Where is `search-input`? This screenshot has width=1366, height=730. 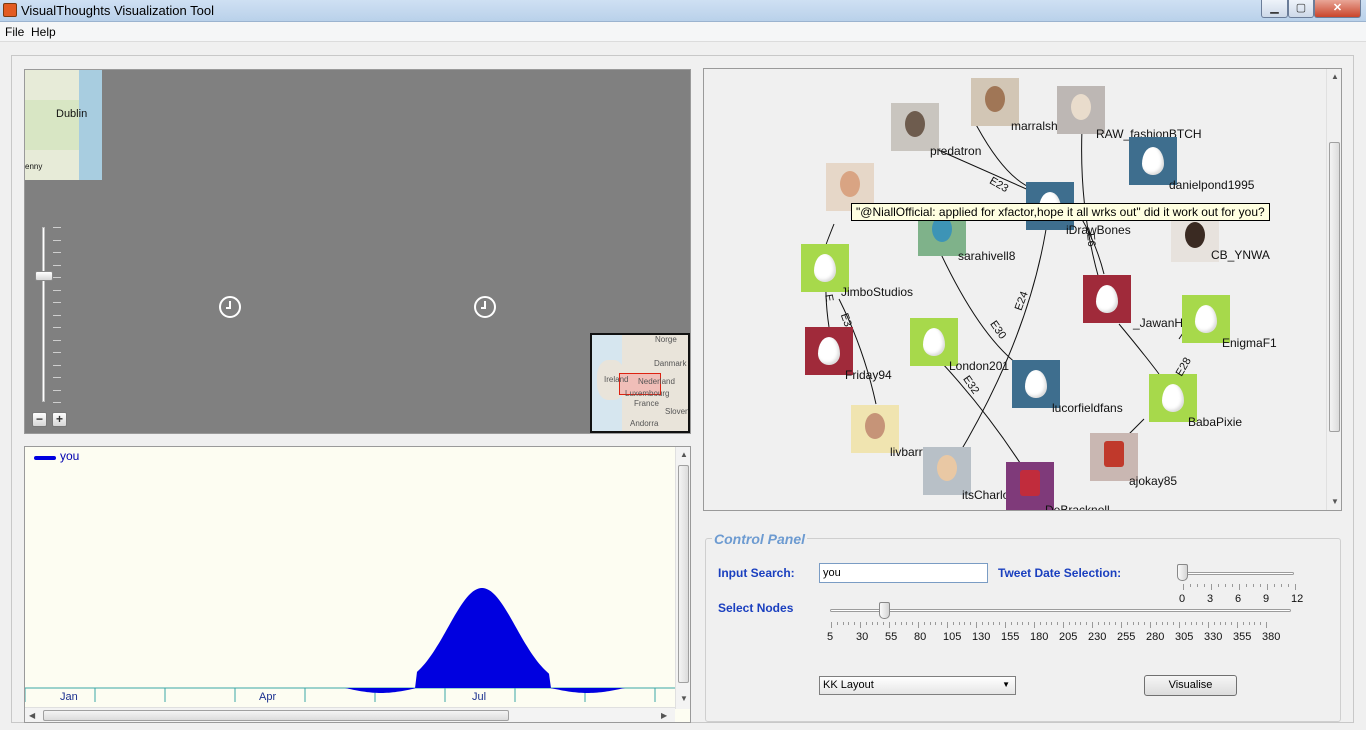
search-input is located at coordinates (903, 573).